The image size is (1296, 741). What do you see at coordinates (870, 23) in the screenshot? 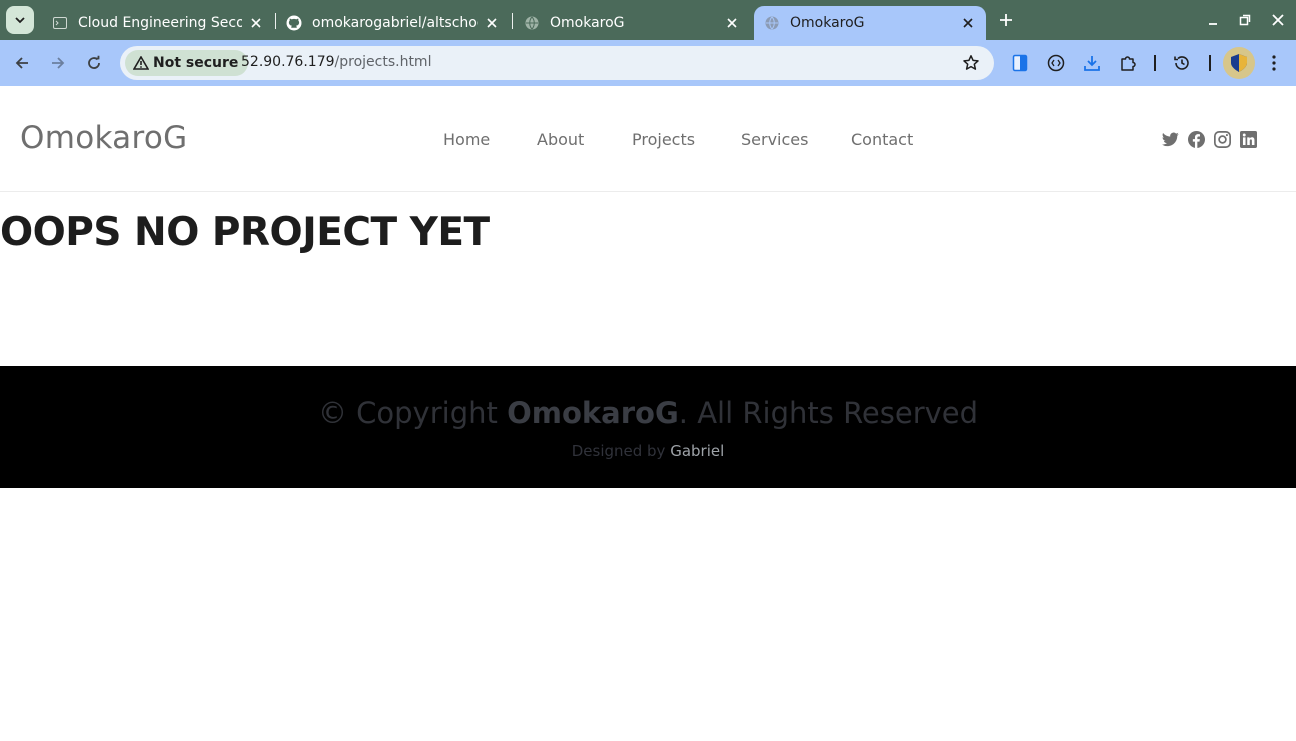
I see `tab-omokarog-active: OmokaroG` at bounding box center [870, 23].